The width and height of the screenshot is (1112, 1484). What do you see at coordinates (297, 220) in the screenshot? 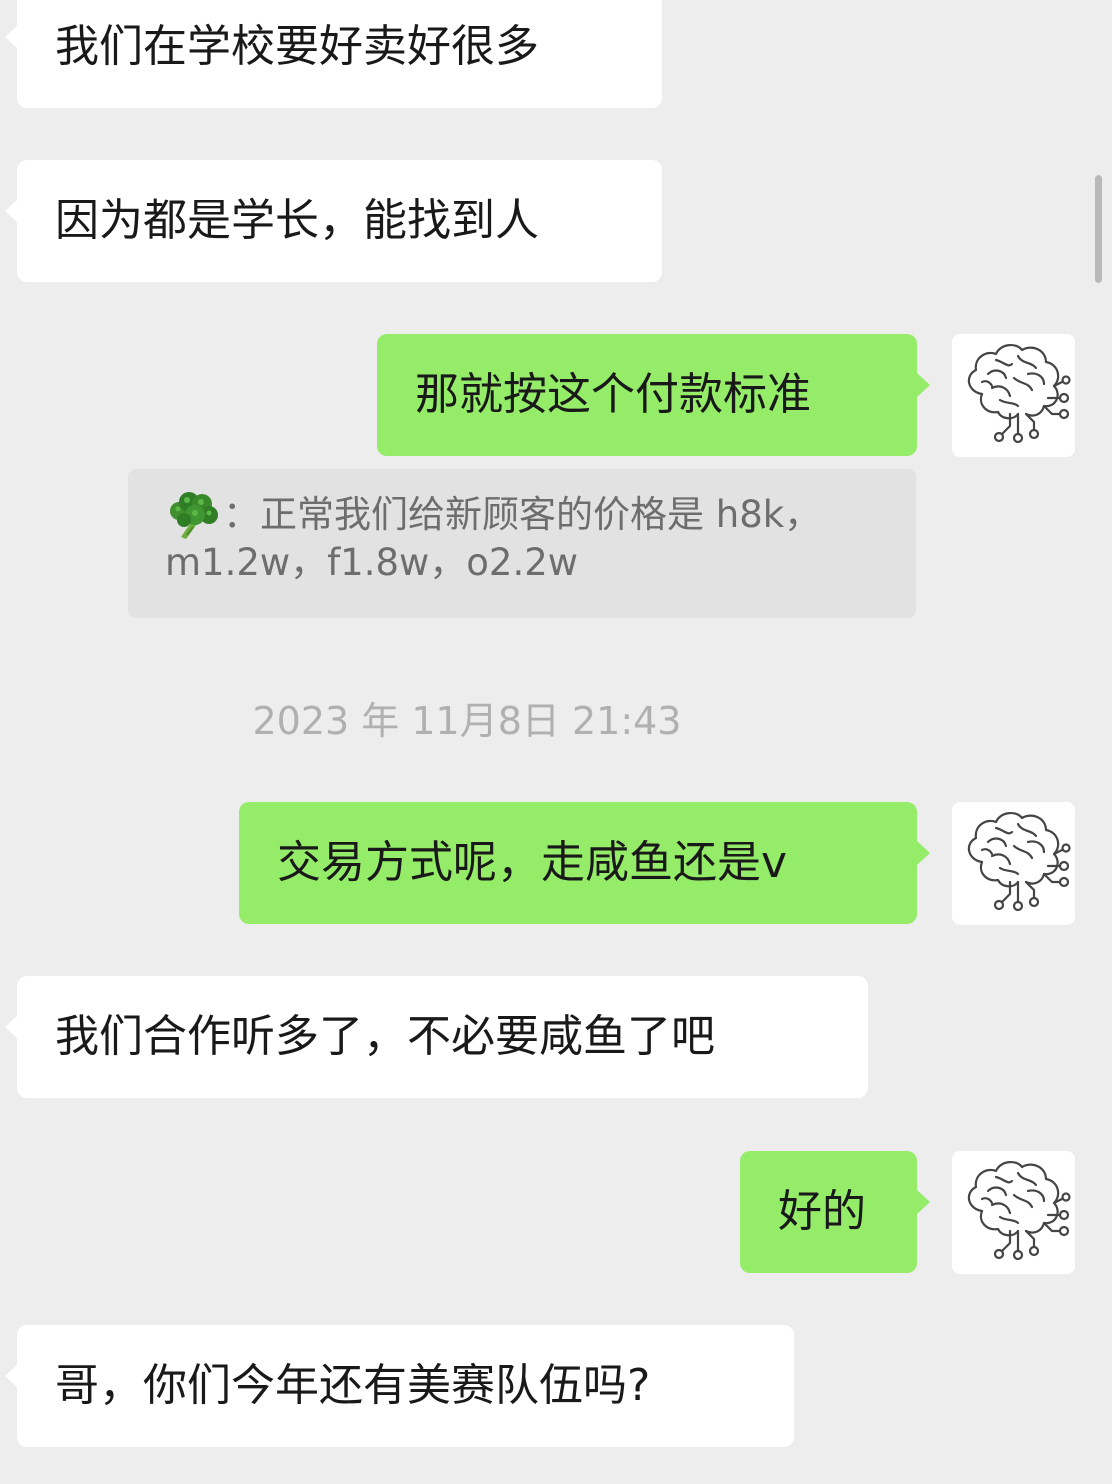
I see `message-text: 因为都是学长，能找到人` at bounding box center [297, 220].